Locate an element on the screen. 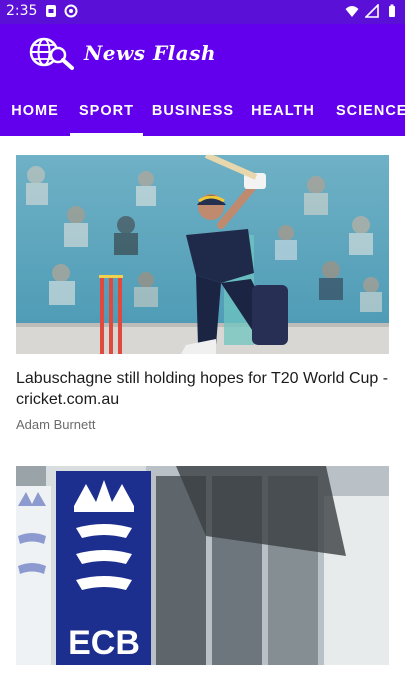 The width and height of the screenshot is (405, 675). tab-sport: SPORT is located at coordinates (106, 111).